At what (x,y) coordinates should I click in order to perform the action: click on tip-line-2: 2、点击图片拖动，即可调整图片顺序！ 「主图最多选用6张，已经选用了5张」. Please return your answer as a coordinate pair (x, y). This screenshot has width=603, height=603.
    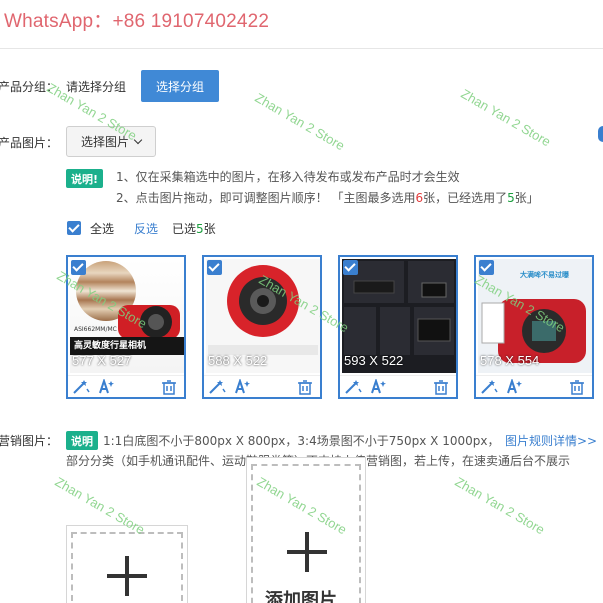
    Looking at the image, I should click on (327, 198).